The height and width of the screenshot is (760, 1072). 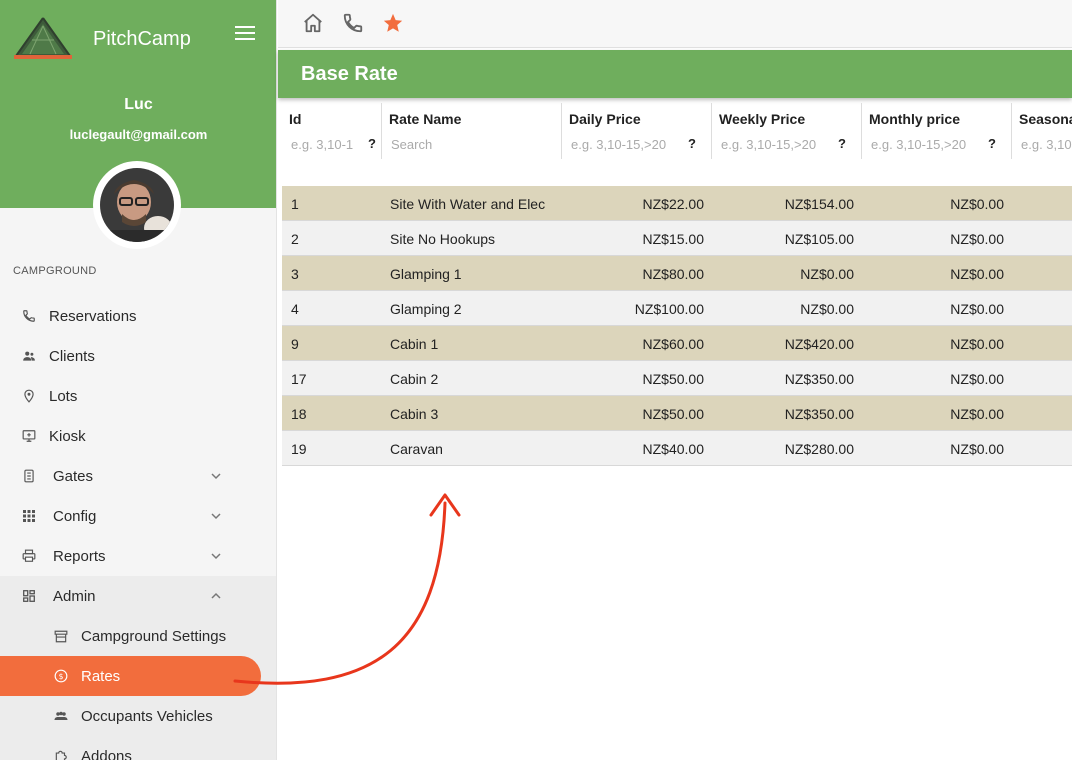 What do you see at coordinates (637, 131) in the screenshot?
I see `column-header-daily-price: Daily Price e.g. 3,10-15,>20 ?` at bounding box center [637, 131].